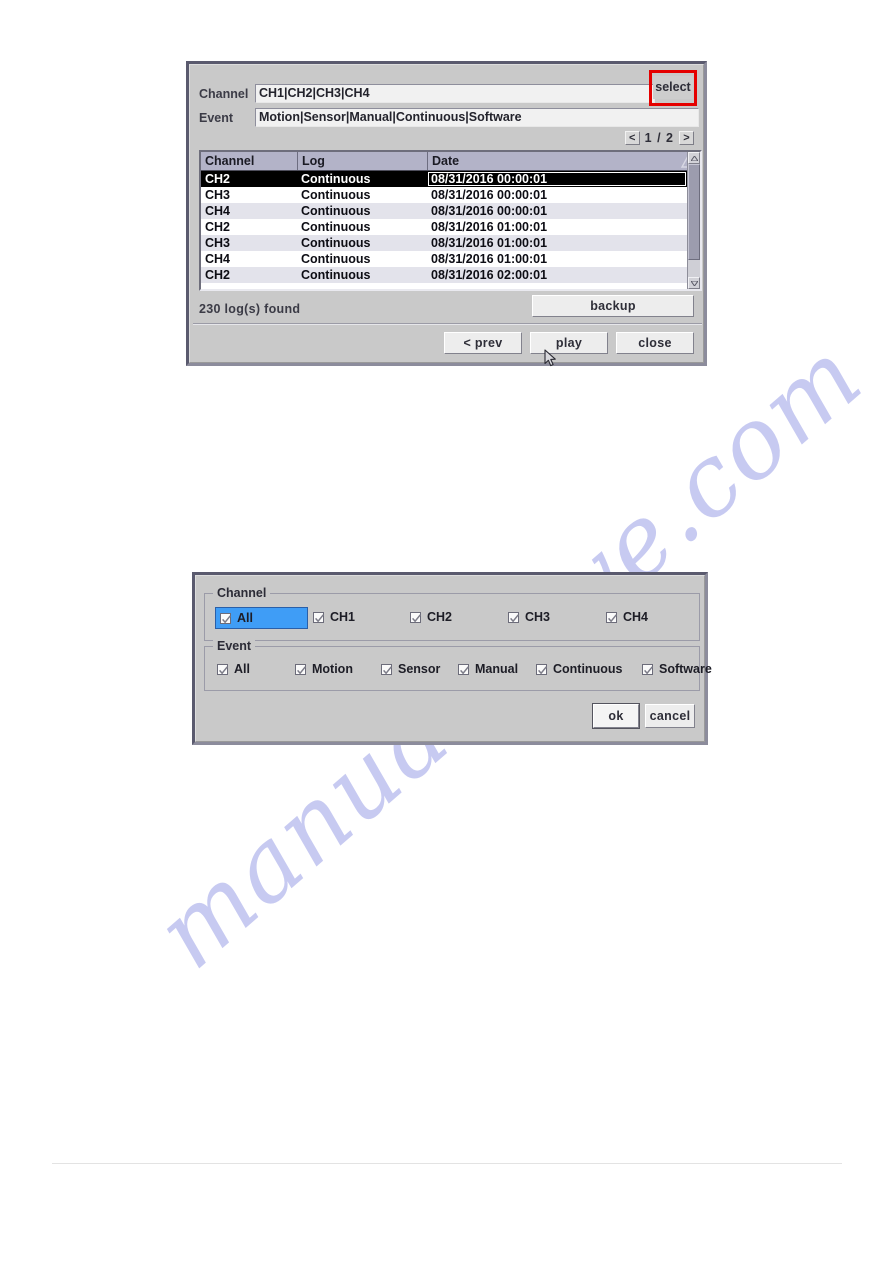 This screenshot has height=1263, width=893. I want to click on channel-filter-label: Channel, so click(224, 93).